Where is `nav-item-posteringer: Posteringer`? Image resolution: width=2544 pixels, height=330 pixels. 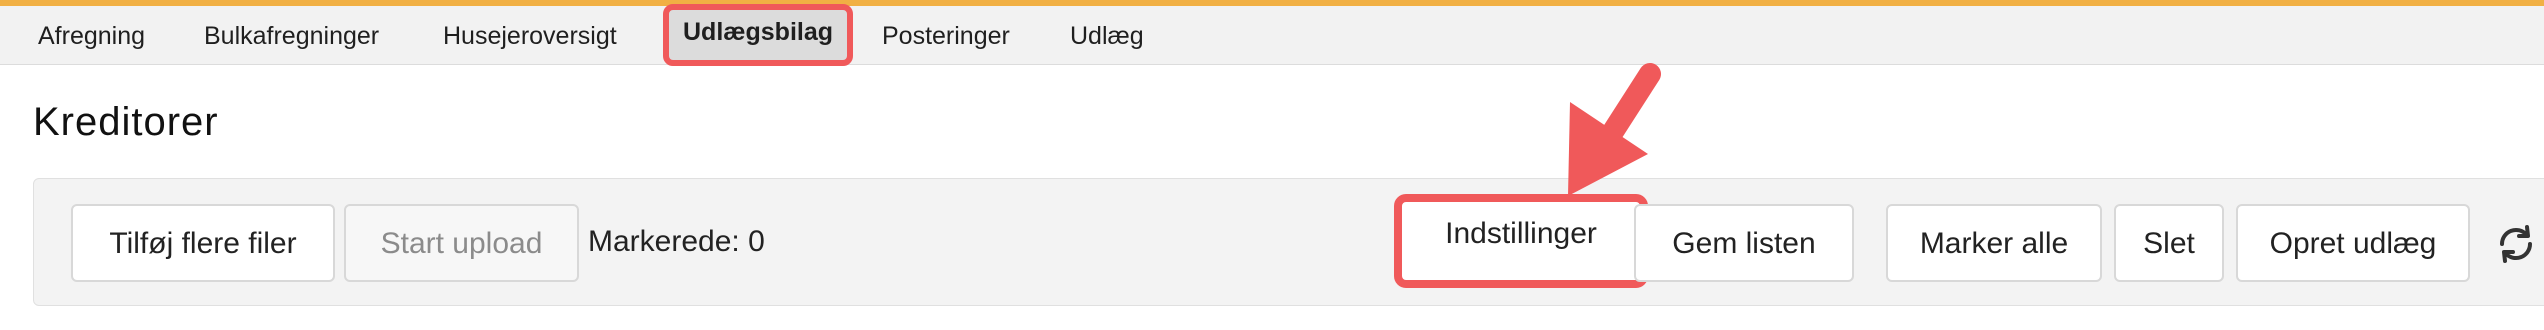 nav-item-posteringer: Posteringer is located at coordinates (946, 35).